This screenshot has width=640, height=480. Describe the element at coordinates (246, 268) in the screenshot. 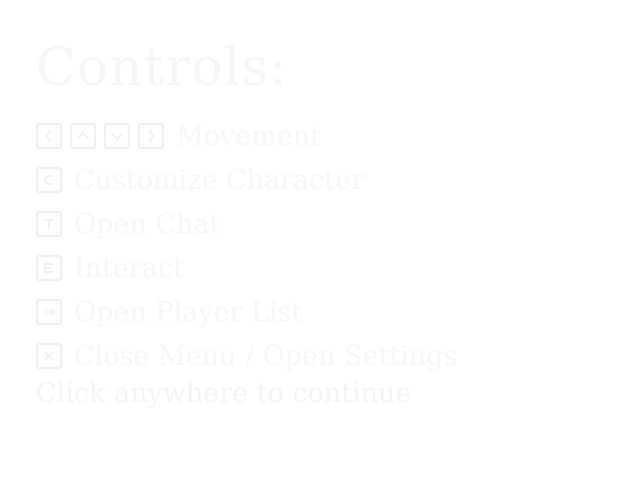

I see `control-row-interact: Interact` at that location.